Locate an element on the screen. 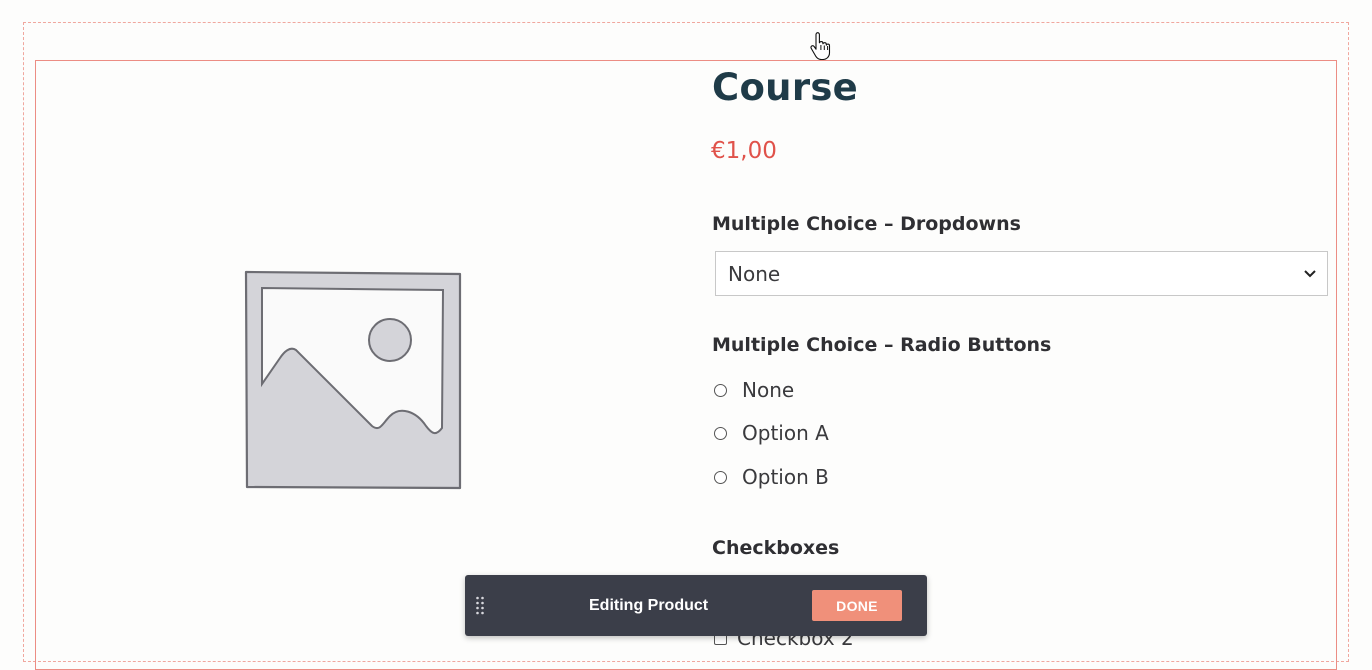  radio-option-b: Option B is located at coordinates (771, 477).